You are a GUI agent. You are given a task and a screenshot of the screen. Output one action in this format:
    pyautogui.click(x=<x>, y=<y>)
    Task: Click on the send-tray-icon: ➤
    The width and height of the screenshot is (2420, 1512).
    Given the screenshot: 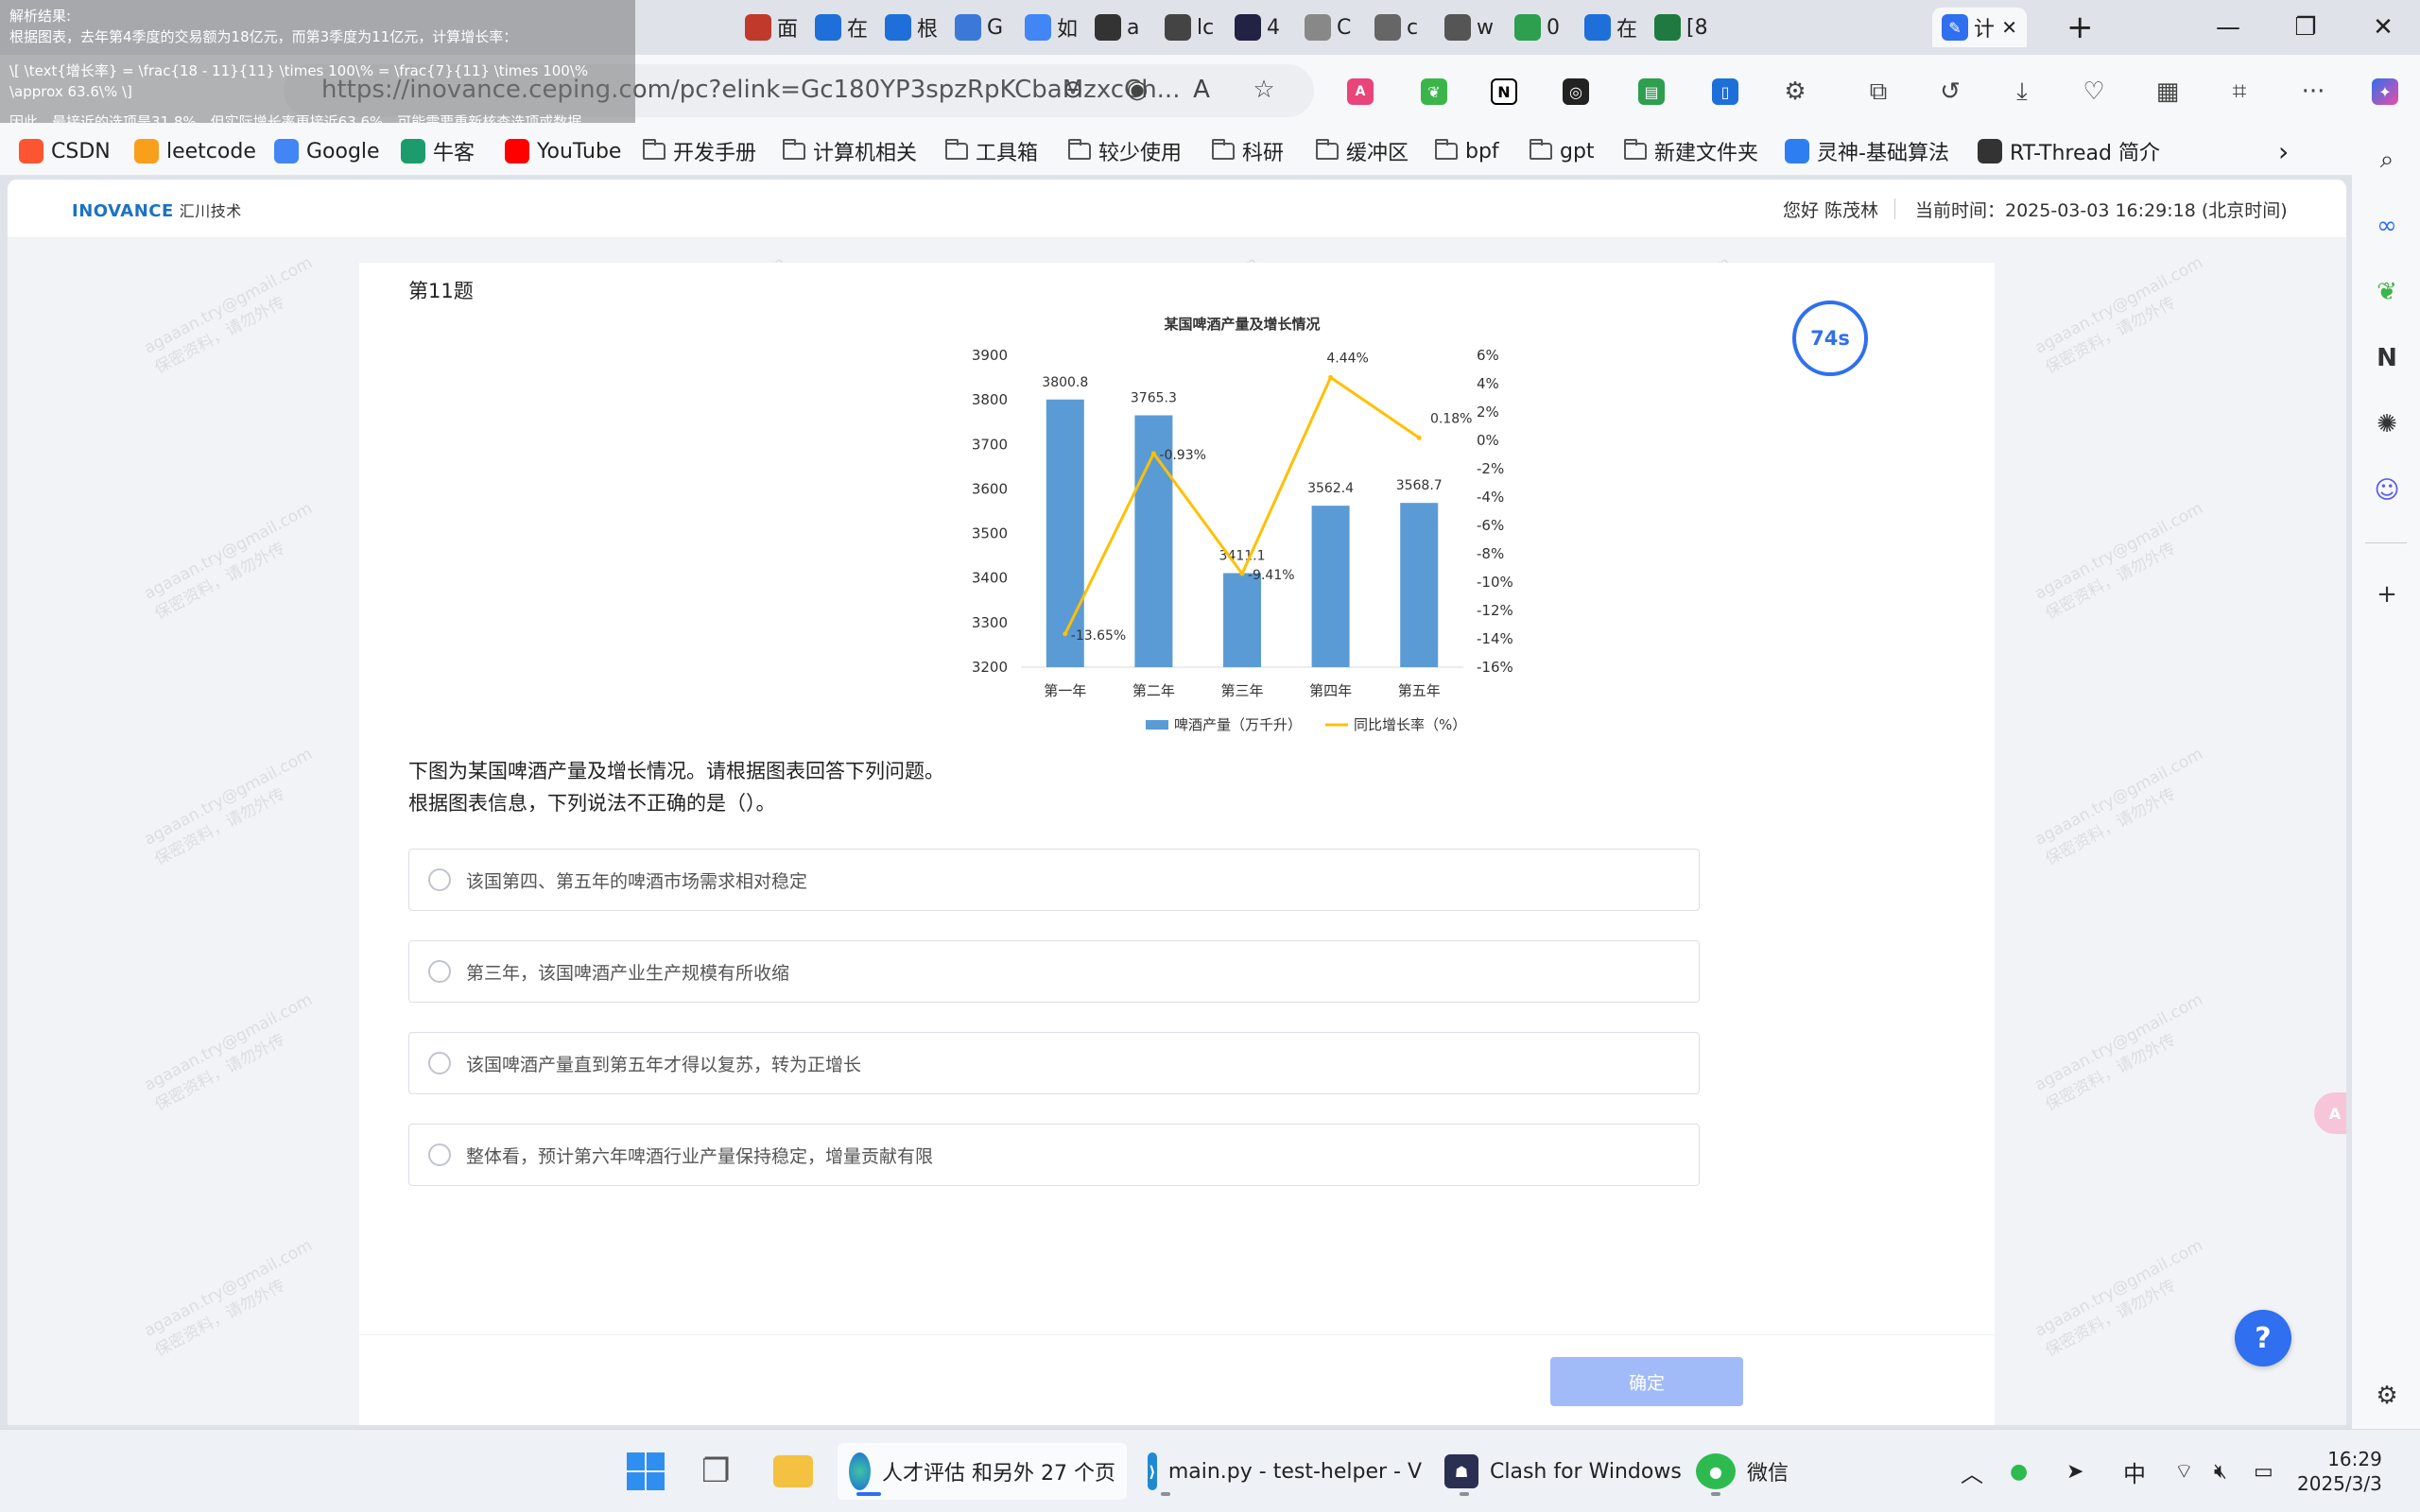 What is the action you would take?
    pyautogui.click(x=2074, y=1471)
    